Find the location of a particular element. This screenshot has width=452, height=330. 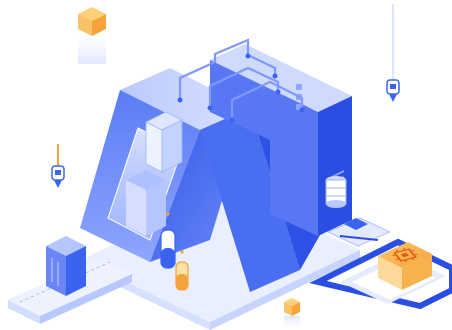

pin-marker-icon-right is located at coordinates (393, 53).